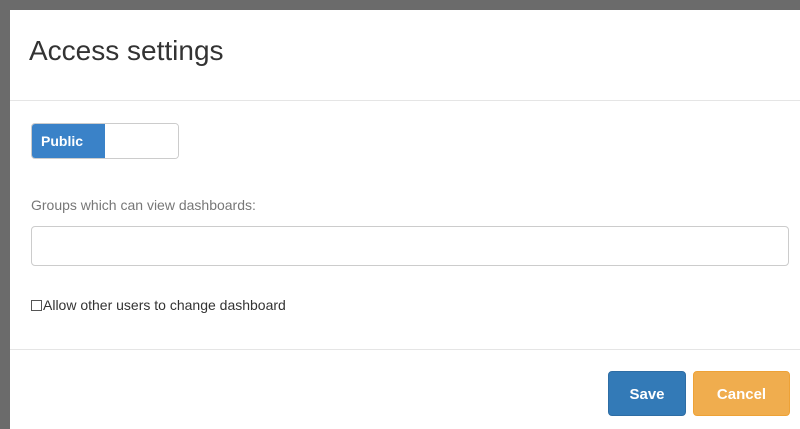 This screenshot has height=429, width=800. I want to click on public-toggle: Public, so click(105, 141).